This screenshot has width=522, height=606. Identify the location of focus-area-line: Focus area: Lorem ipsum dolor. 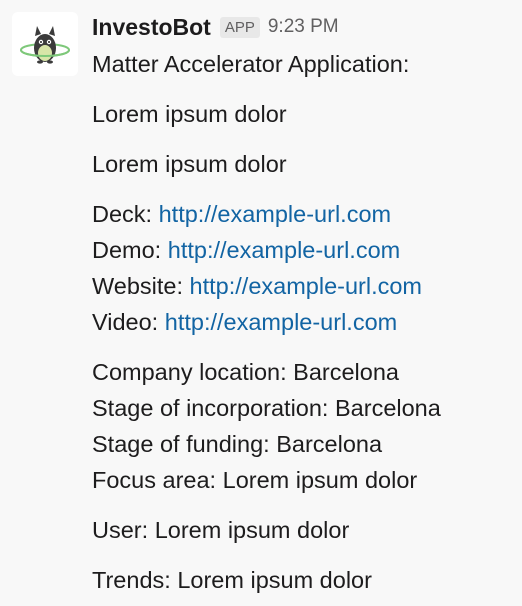
(303, 480).